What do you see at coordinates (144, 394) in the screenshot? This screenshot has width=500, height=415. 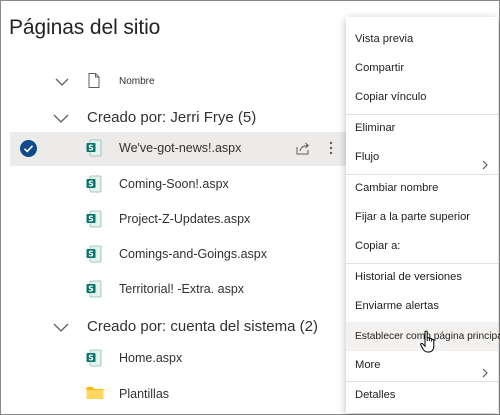 I see `file-name: Plantillas` at bounding box center [144, 394].